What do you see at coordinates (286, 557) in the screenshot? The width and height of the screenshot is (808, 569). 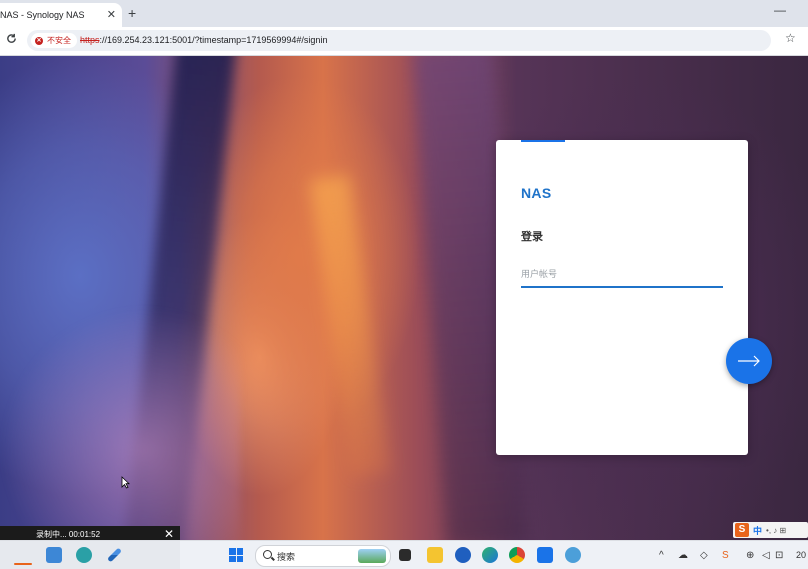 I see `search-label: 搜索` at bounding box center [286, 557].